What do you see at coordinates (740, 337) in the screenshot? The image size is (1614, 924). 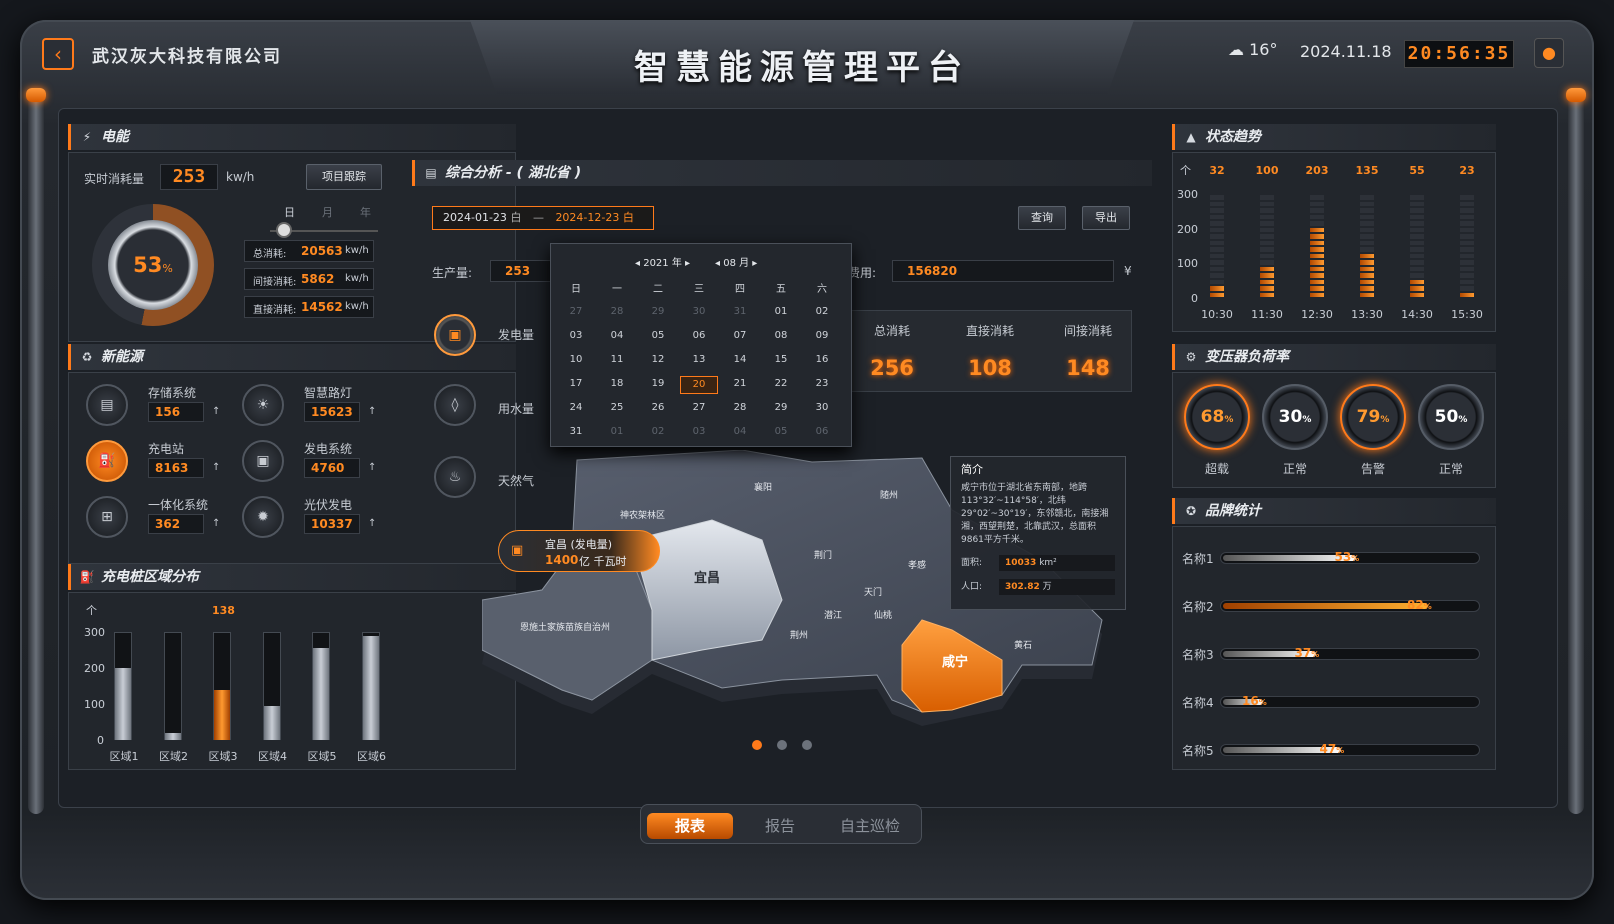 I see `calendar-day: 07` at bounding box center [740, 337].